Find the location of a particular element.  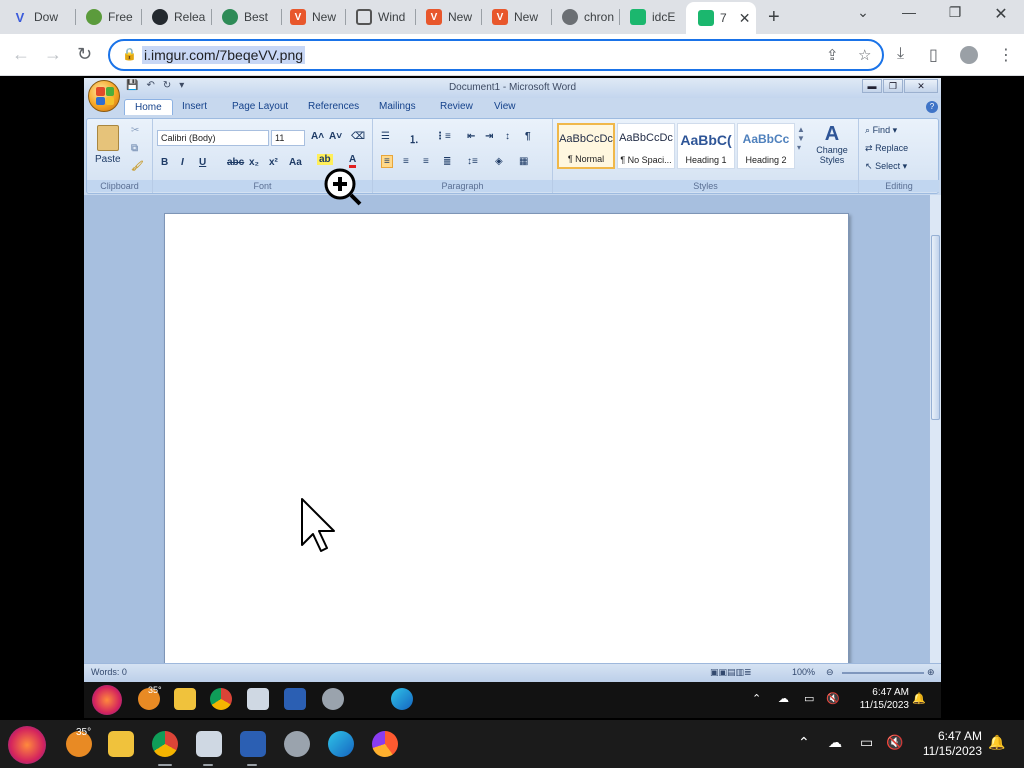

tab-home: Home is located at coordinates (148, 107).